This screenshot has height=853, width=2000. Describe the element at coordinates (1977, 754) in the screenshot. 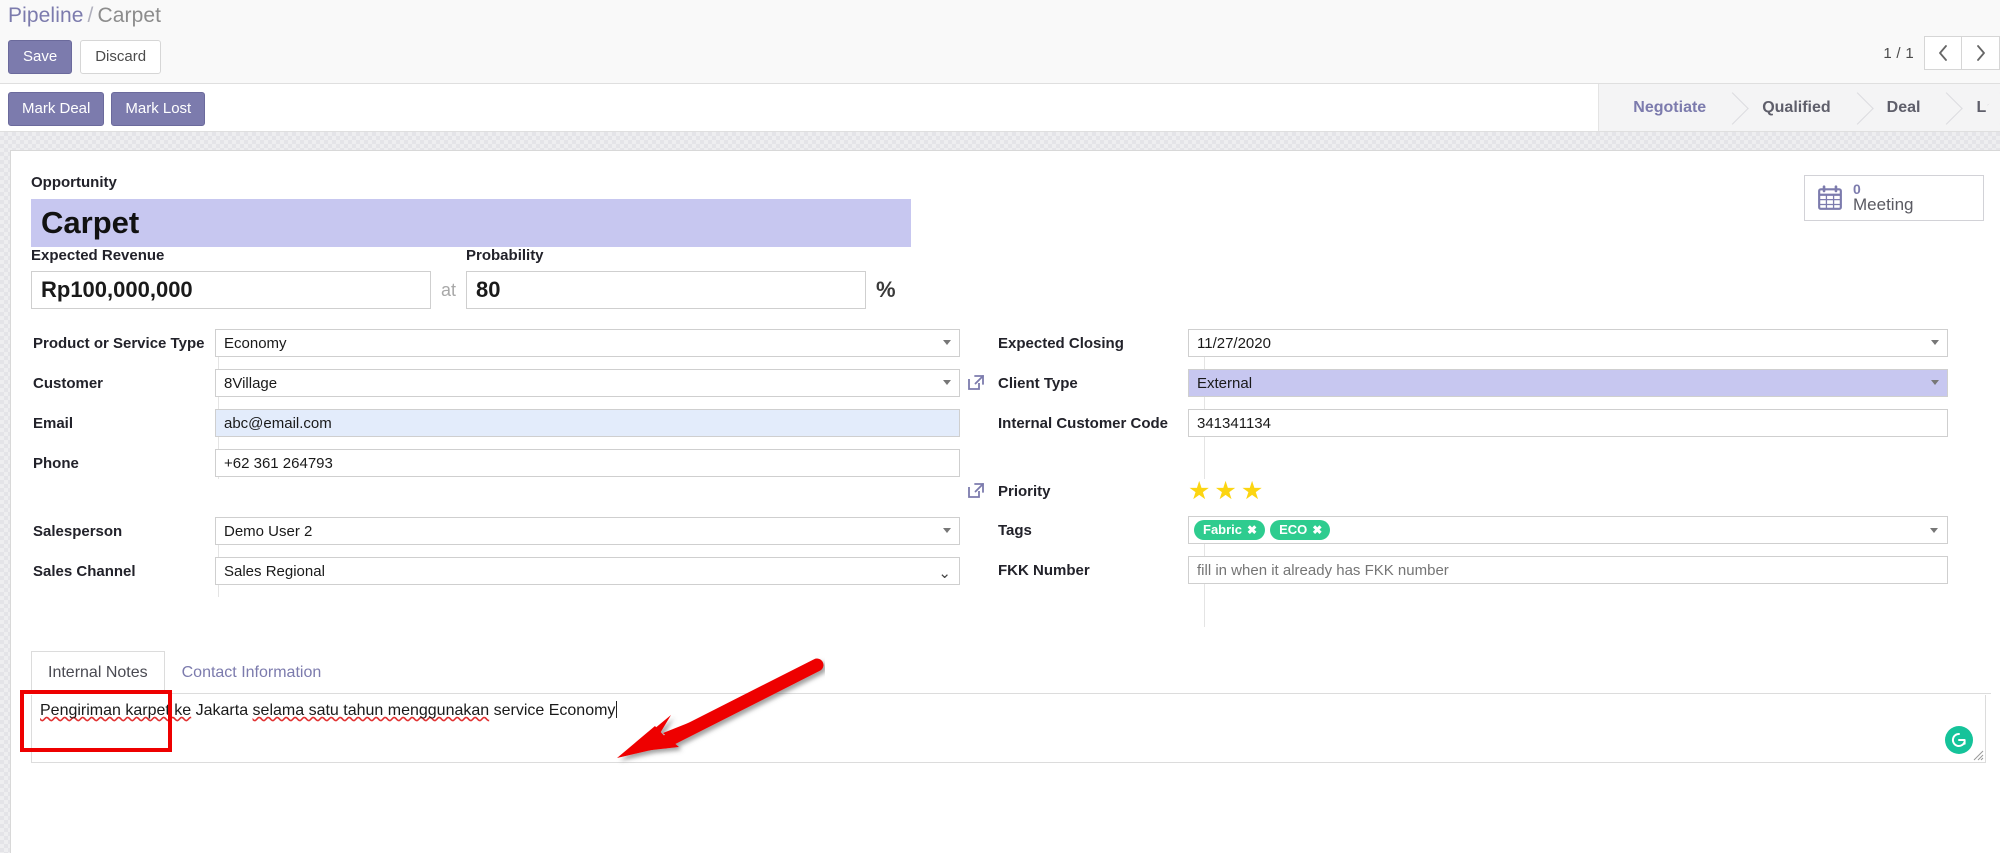

I see `resize-grip-icon` at that location.